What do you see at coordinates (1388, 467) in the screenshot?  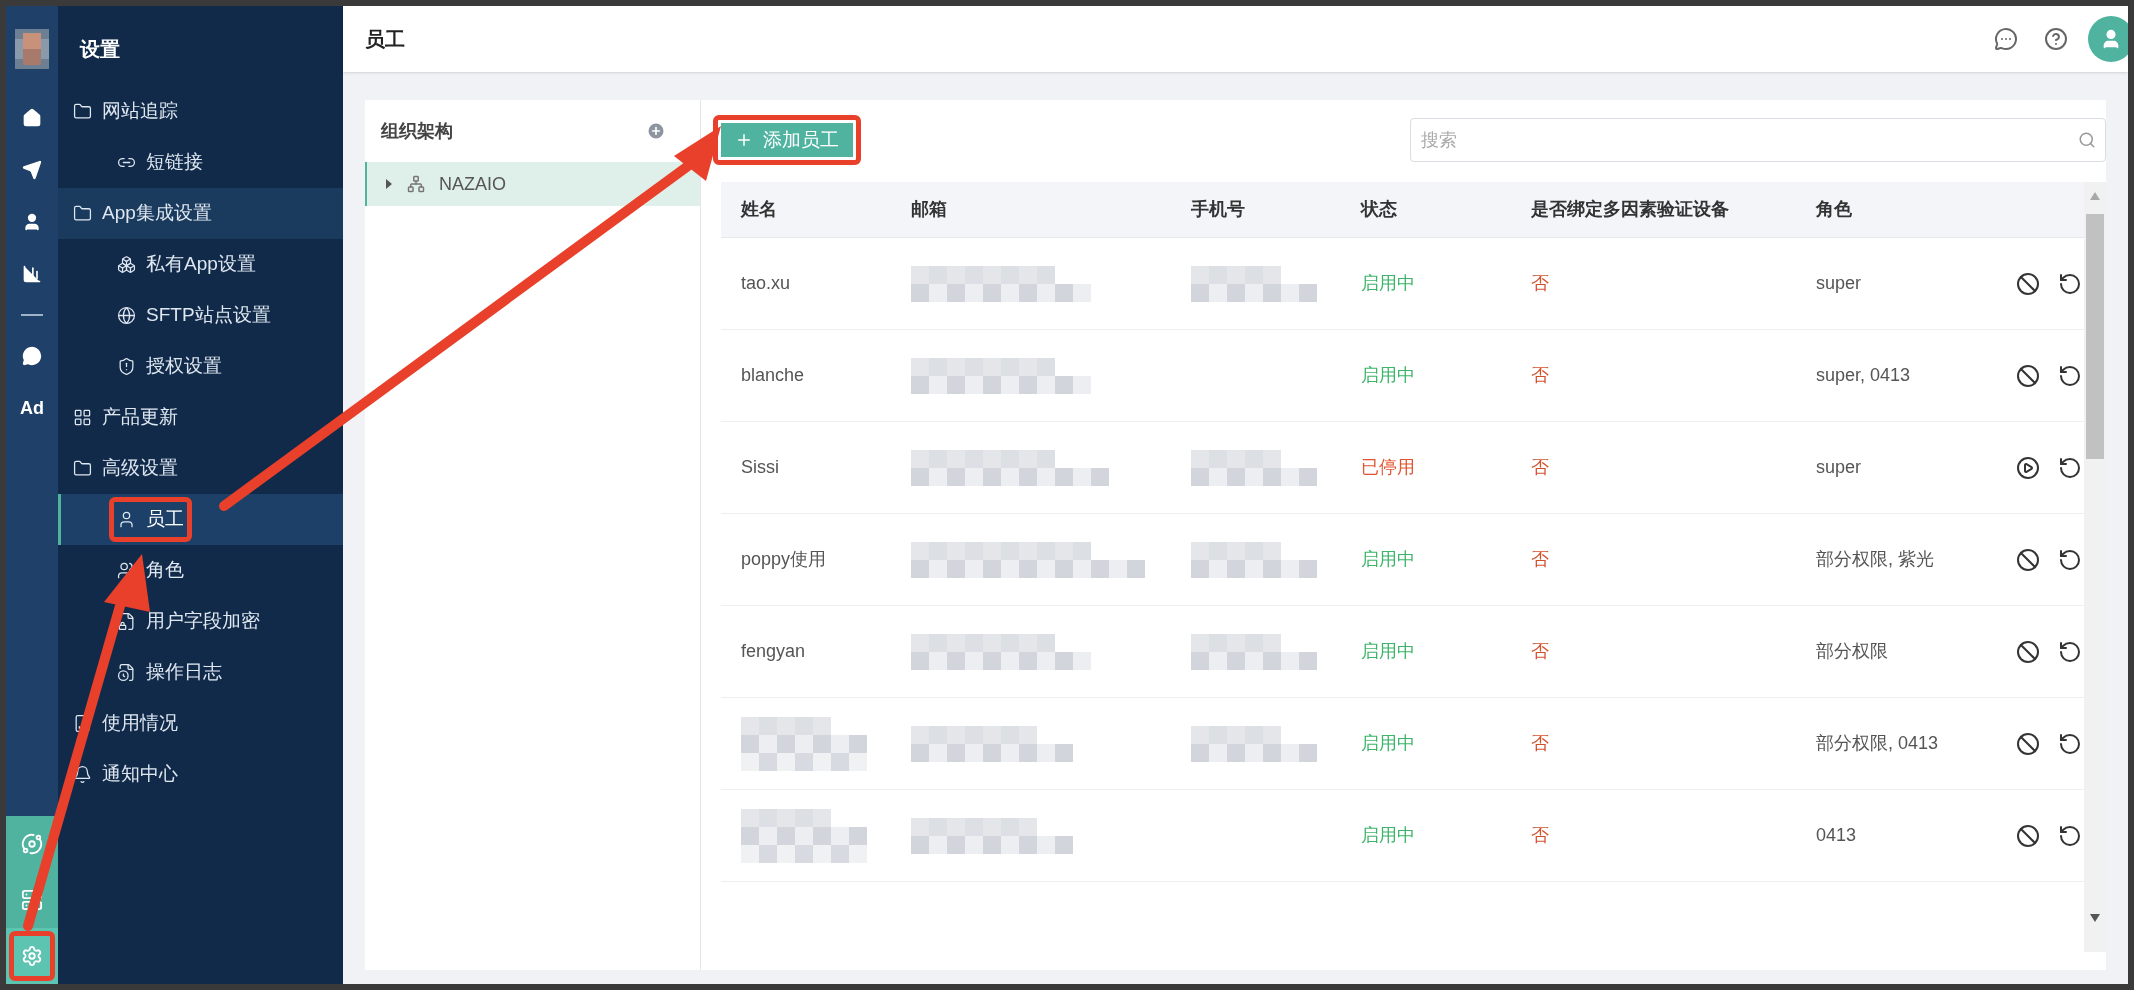 I see `status-text: 已停用` at bounding box center [1388, 467].